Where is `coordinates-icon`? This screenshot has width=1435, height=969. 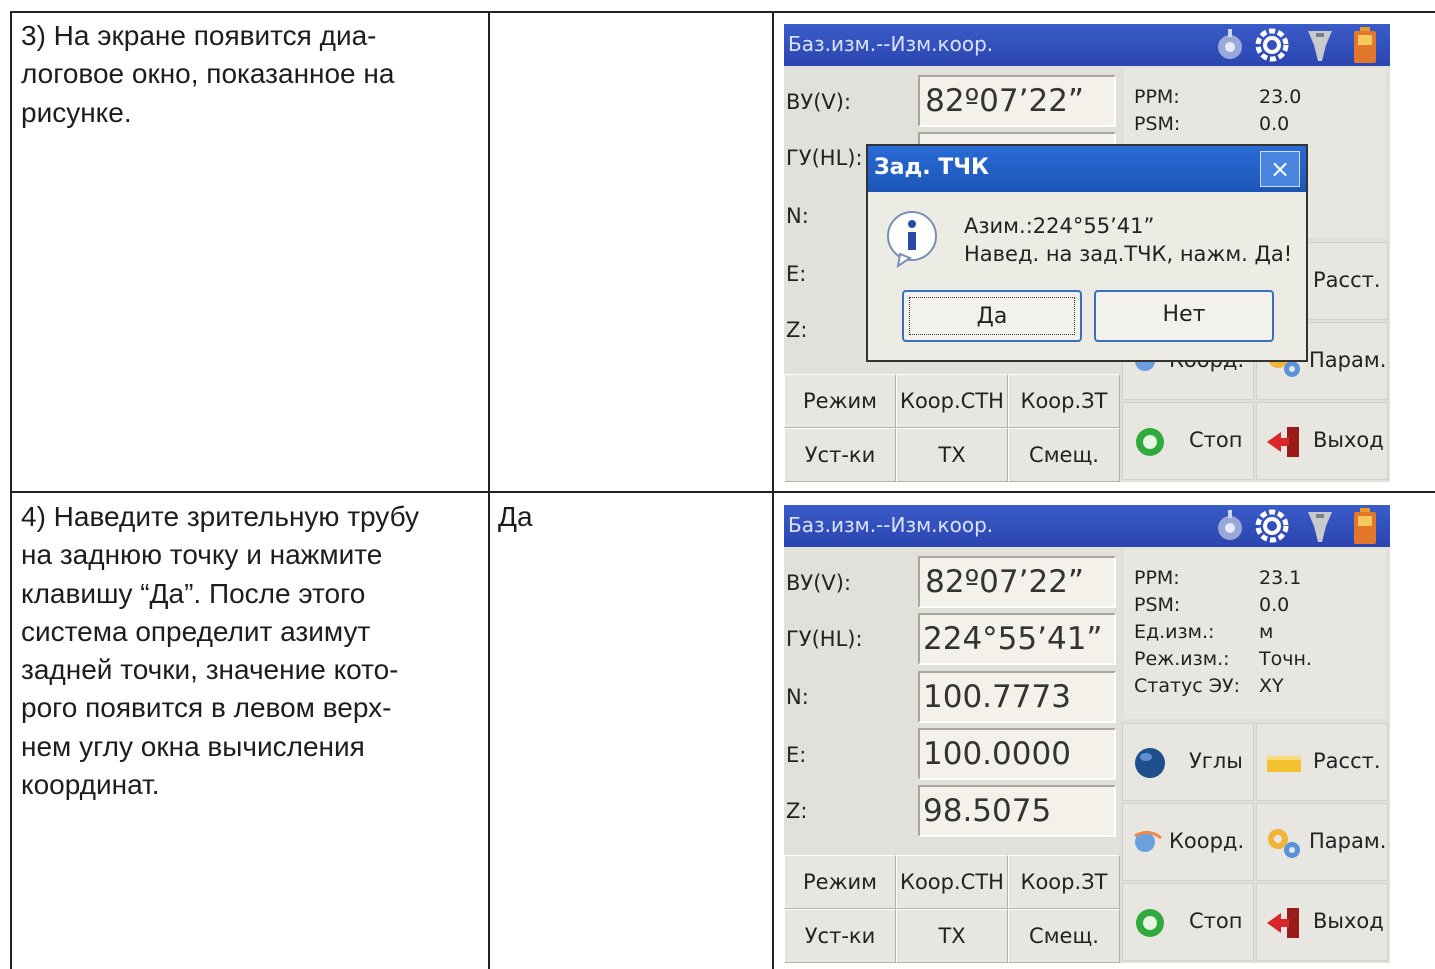 coordinates-icon is located at coordinates (1148, 841).